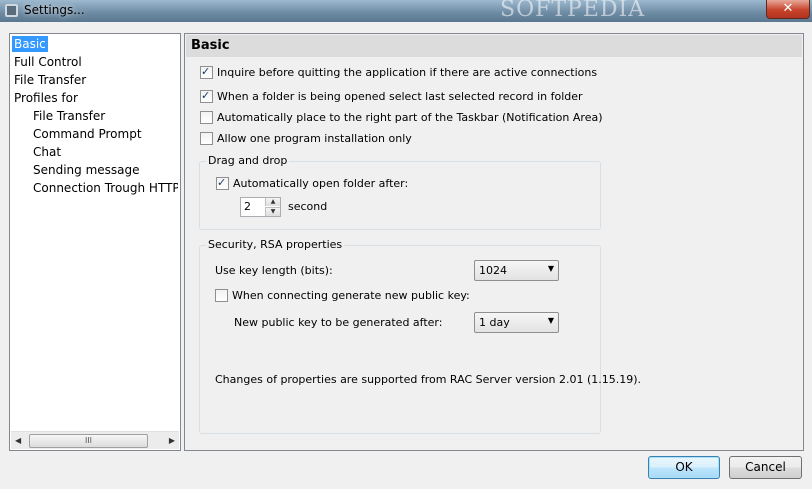  Describe the element at coordinates (48, 62) in the screenshot. I see `tree-item-full-control: Full Control` at that location.